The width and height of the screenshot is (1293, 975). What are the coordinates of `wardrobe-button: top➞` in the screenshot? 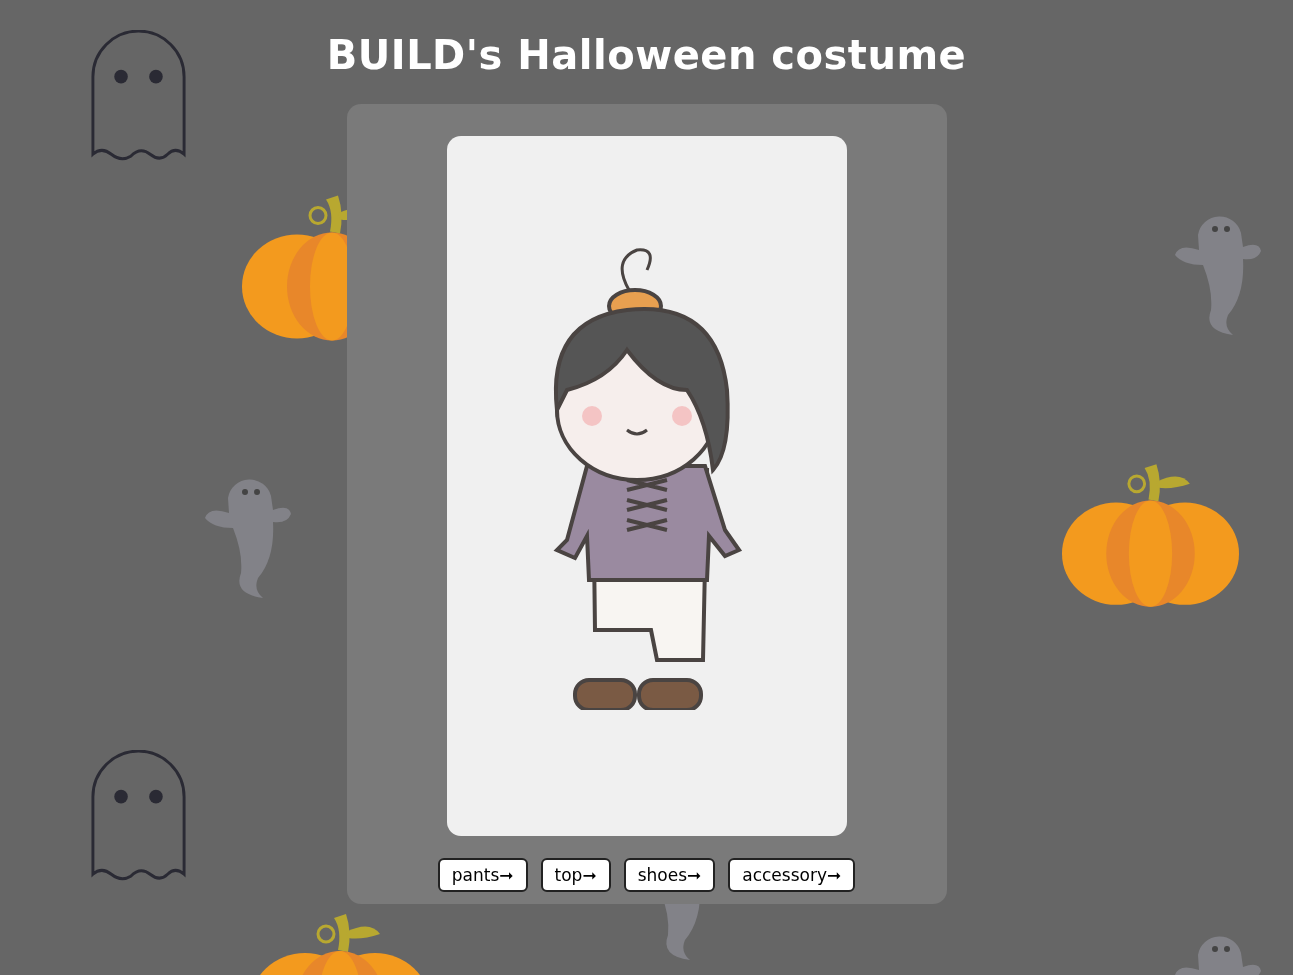 It's located at (575, 875).